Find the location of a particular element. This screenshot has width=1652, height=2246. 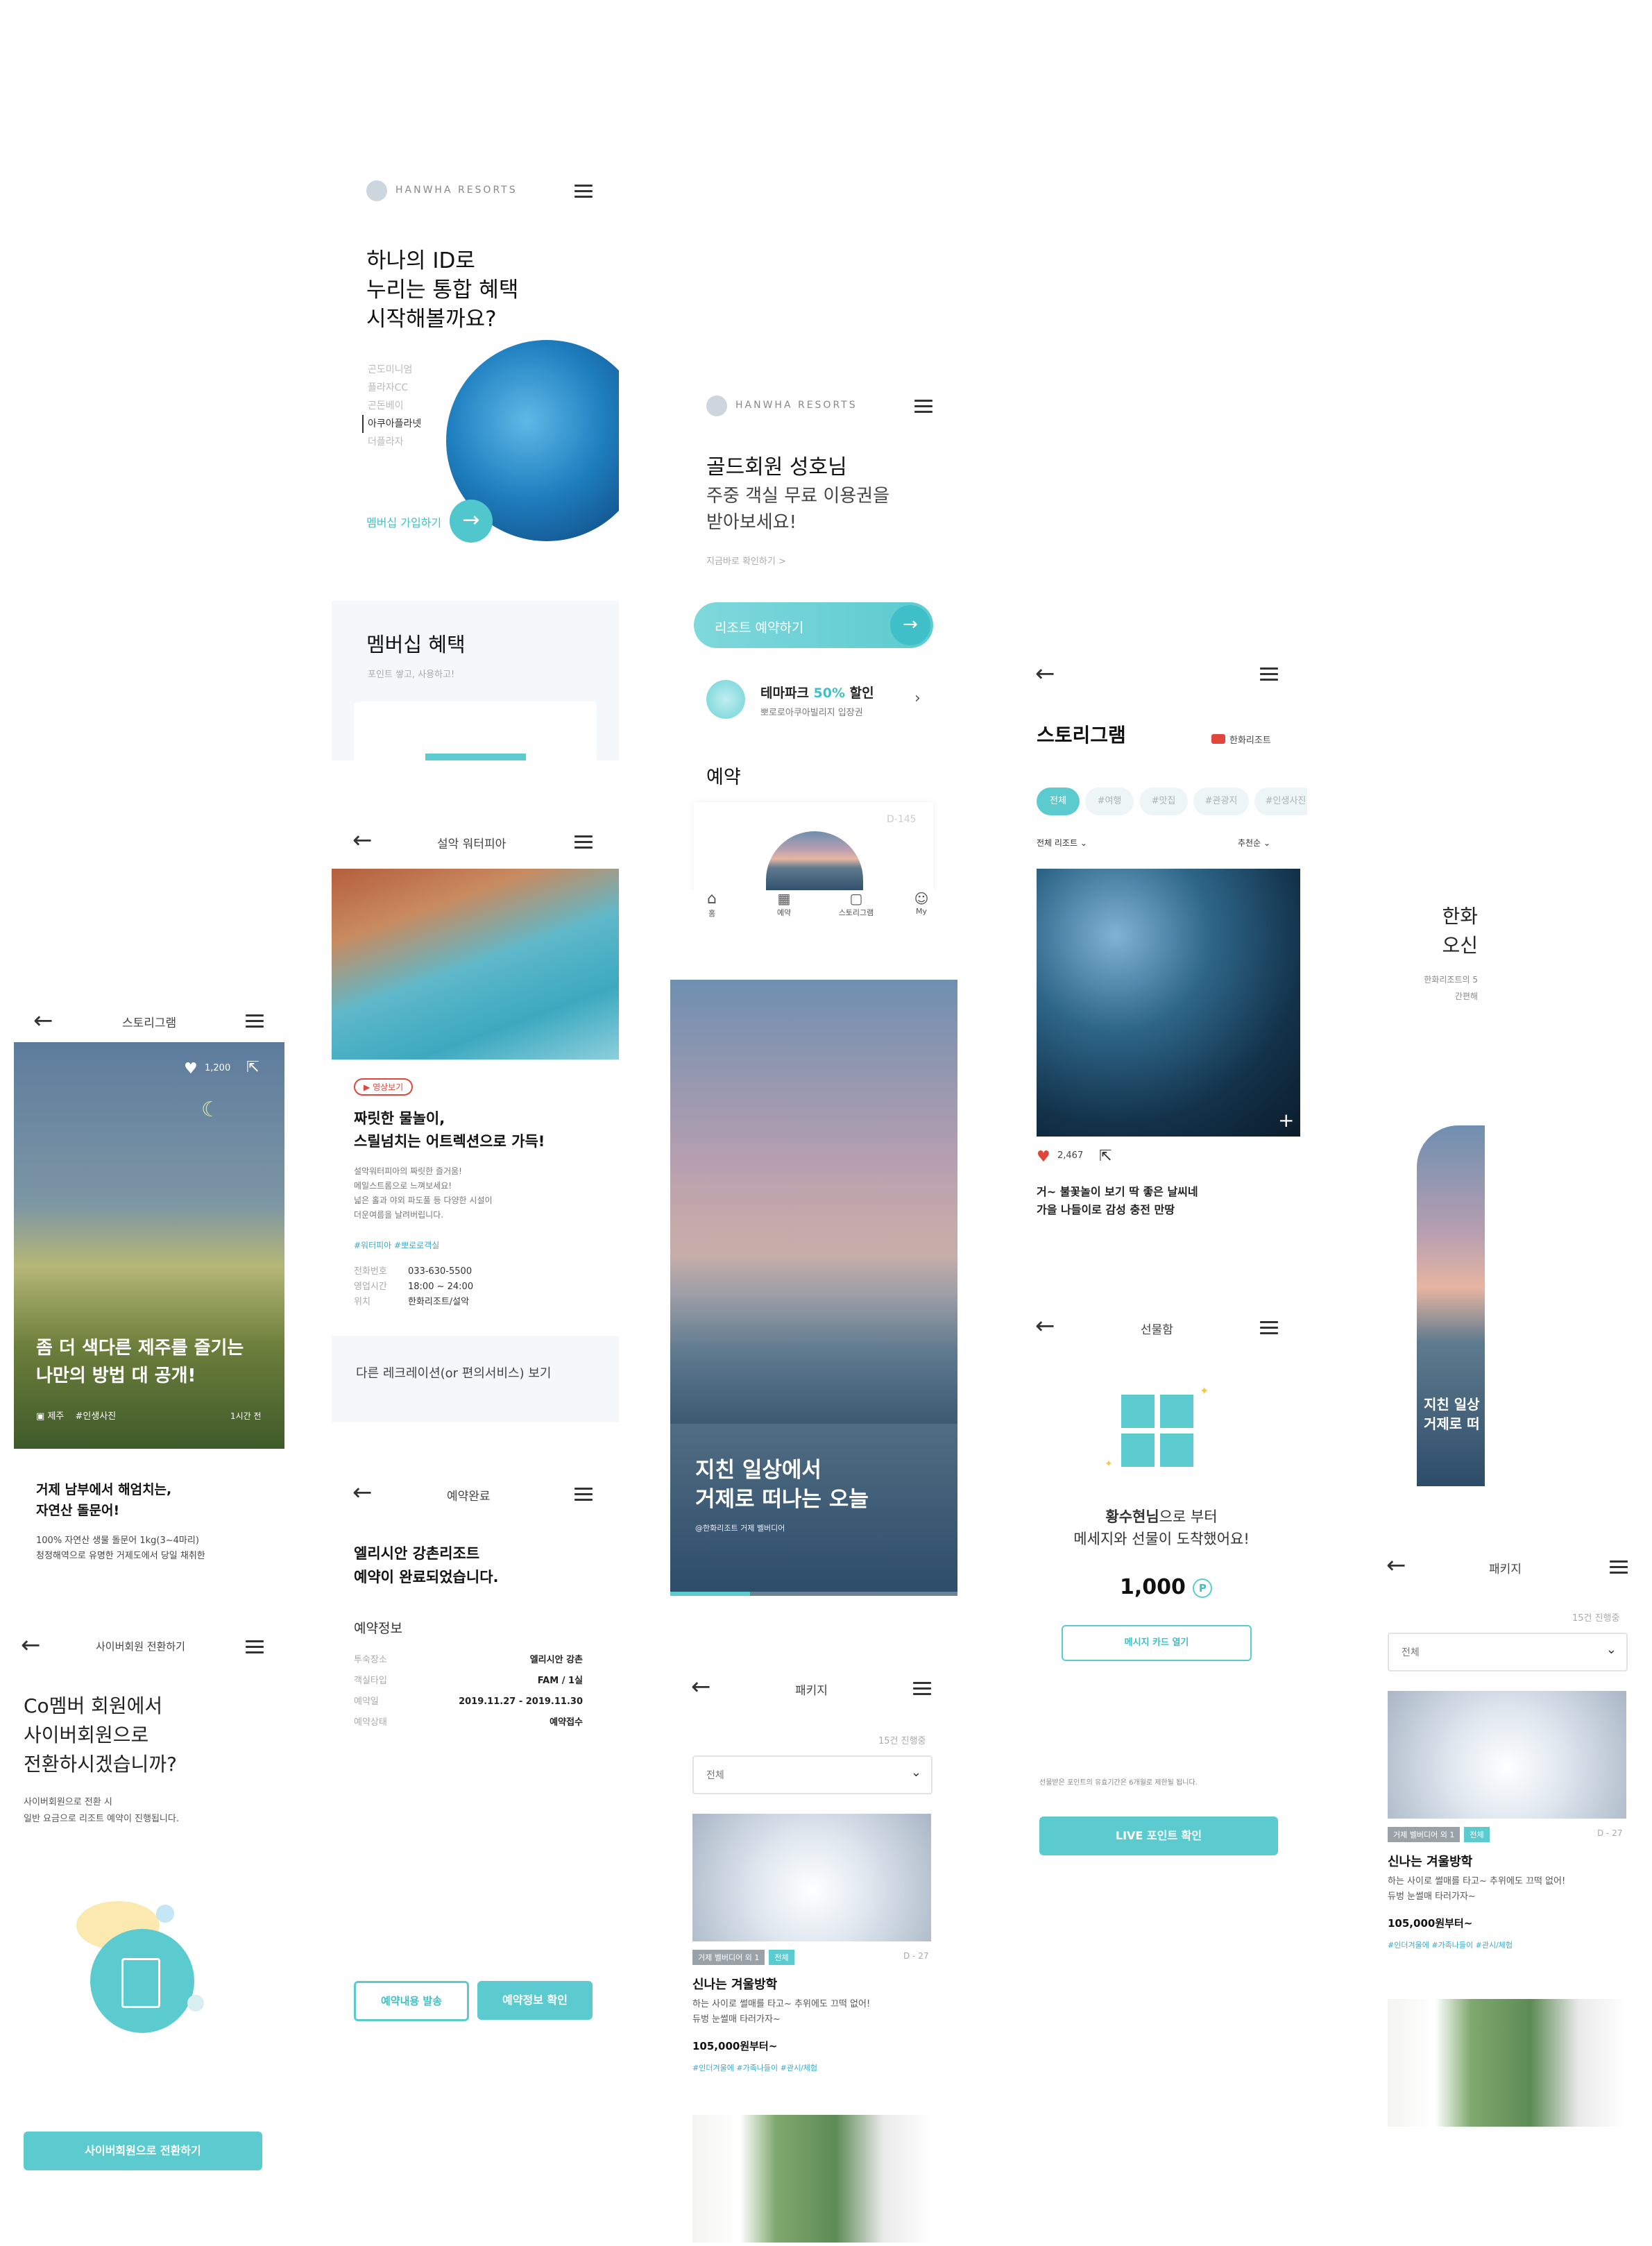

info-row: 투숙장소 엘리시안 강촌 is located at coordinates (469, 1661).